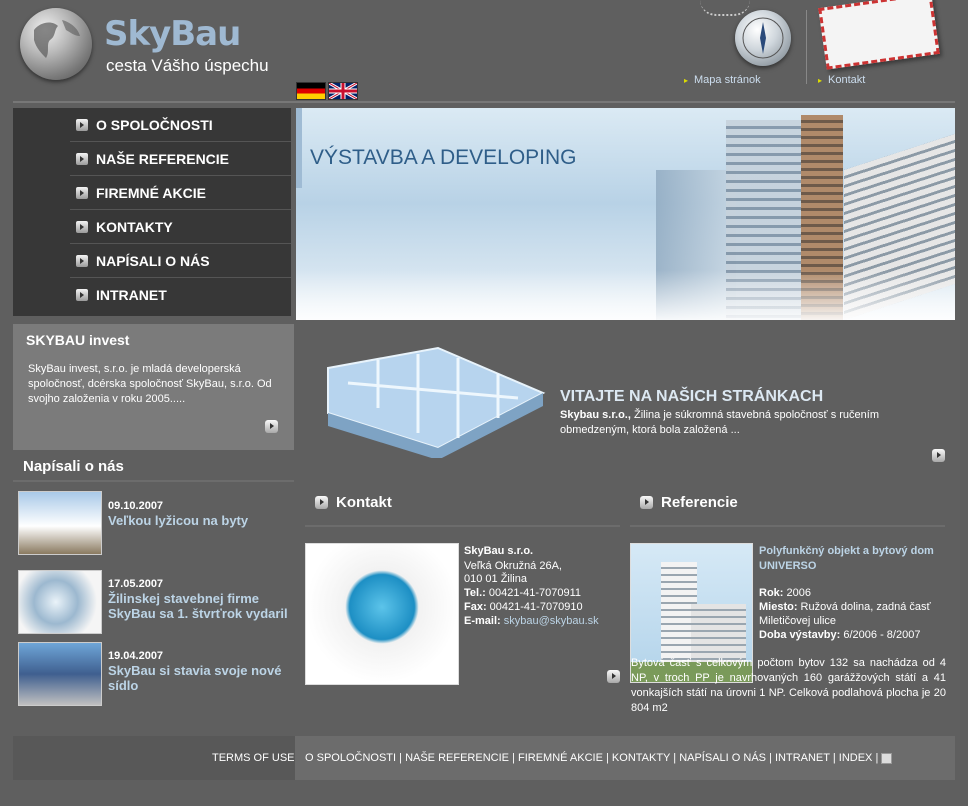 This screenshot has width=968, height=806. What do you see at coordinates (879, 35) in the screenshot?
I see `envelope-icon` at bounding box center [879, 35].